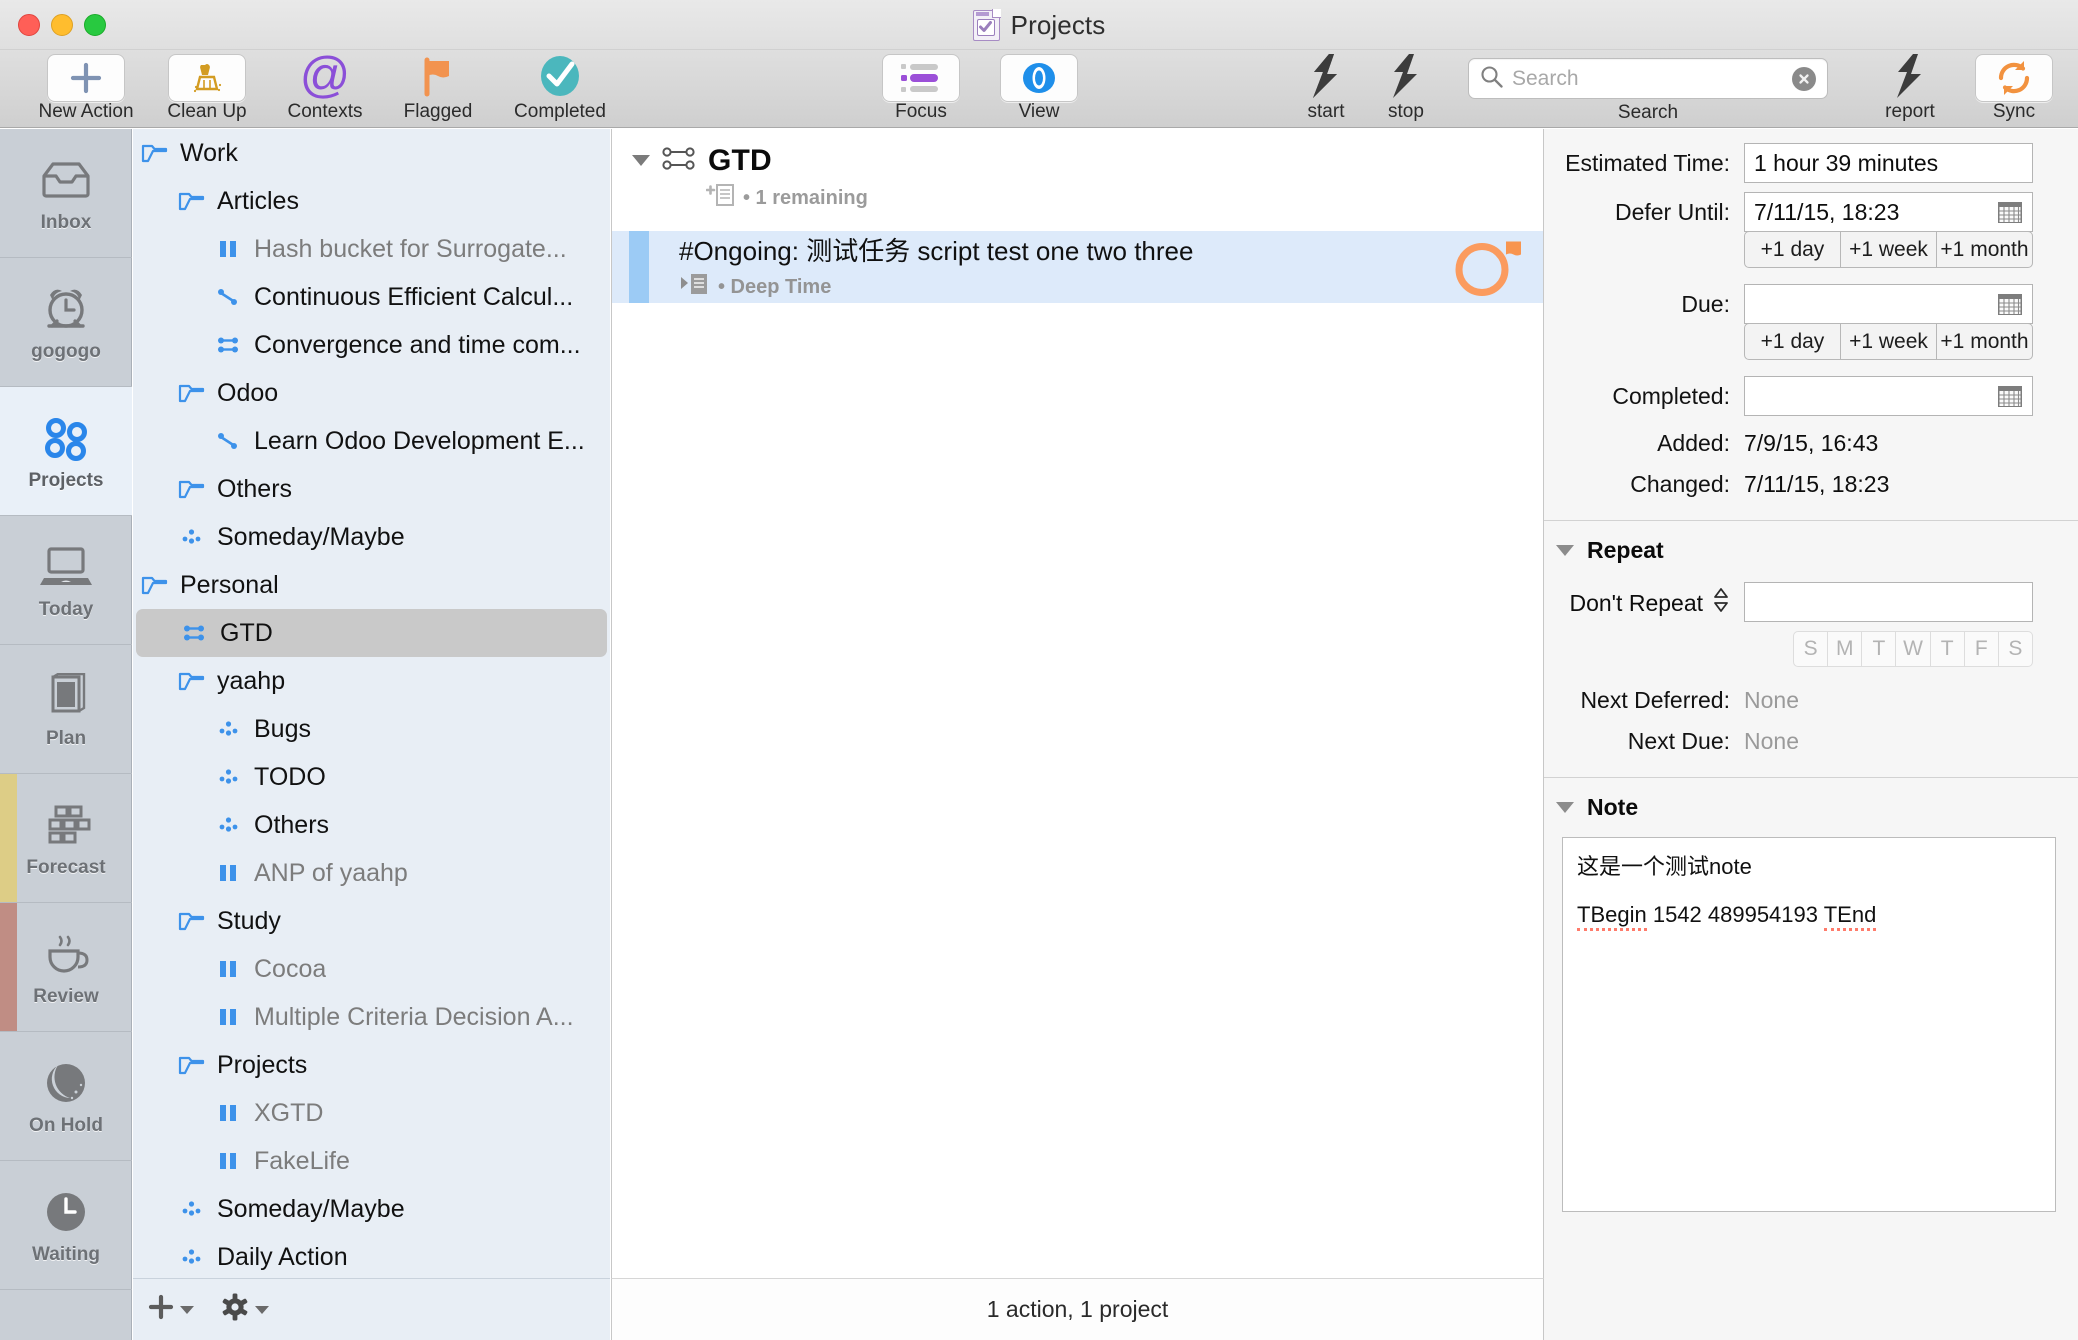 The image size is (2078, 1340). I want to click on tree-row: FakeLife, so click(371, 1161).